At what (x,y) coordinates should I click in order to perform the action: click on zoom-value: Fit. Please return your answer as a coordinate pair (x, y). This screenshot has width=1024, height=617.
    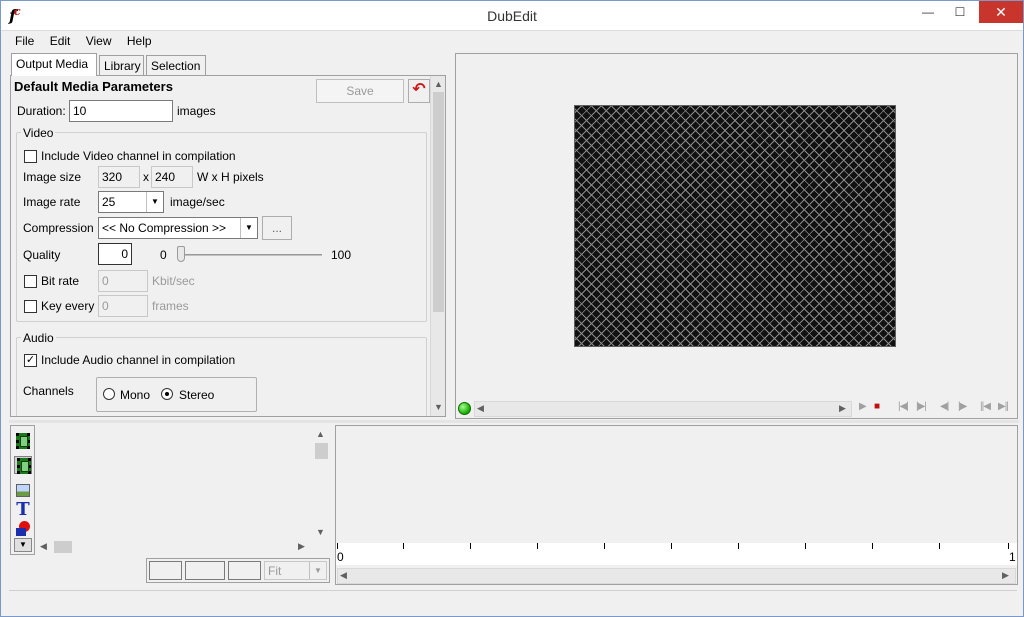
    Looking at the image, I should click on (275, 571).